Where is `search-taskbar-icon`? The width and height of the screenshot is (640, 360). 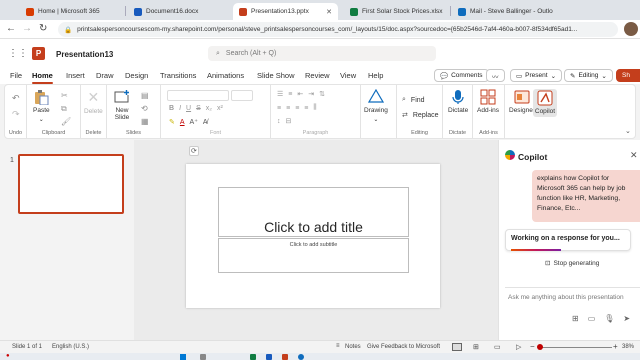
search-taskbar-icon is located at coordinates (203, 357).